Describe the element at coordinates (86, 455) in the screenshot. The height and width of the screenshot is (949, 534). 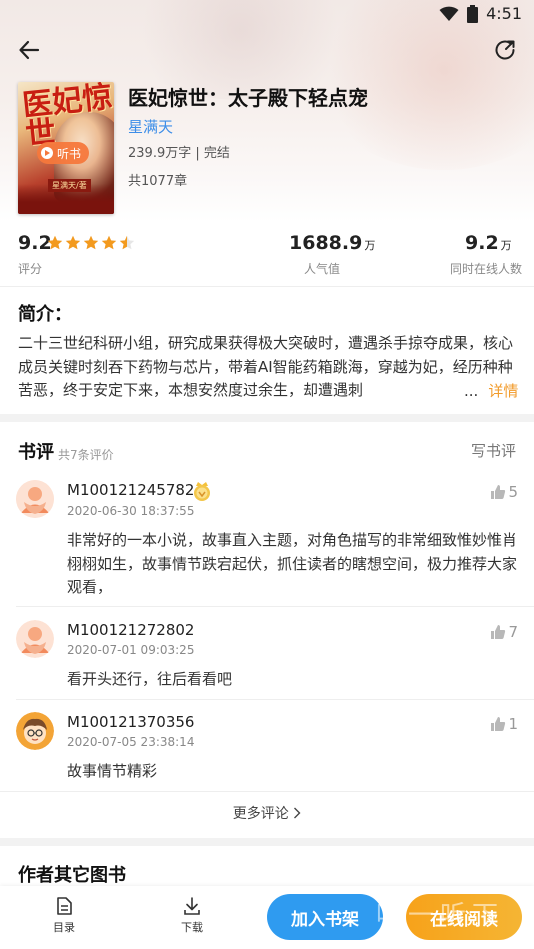
I see `review-count: 共7条评价` at that location.